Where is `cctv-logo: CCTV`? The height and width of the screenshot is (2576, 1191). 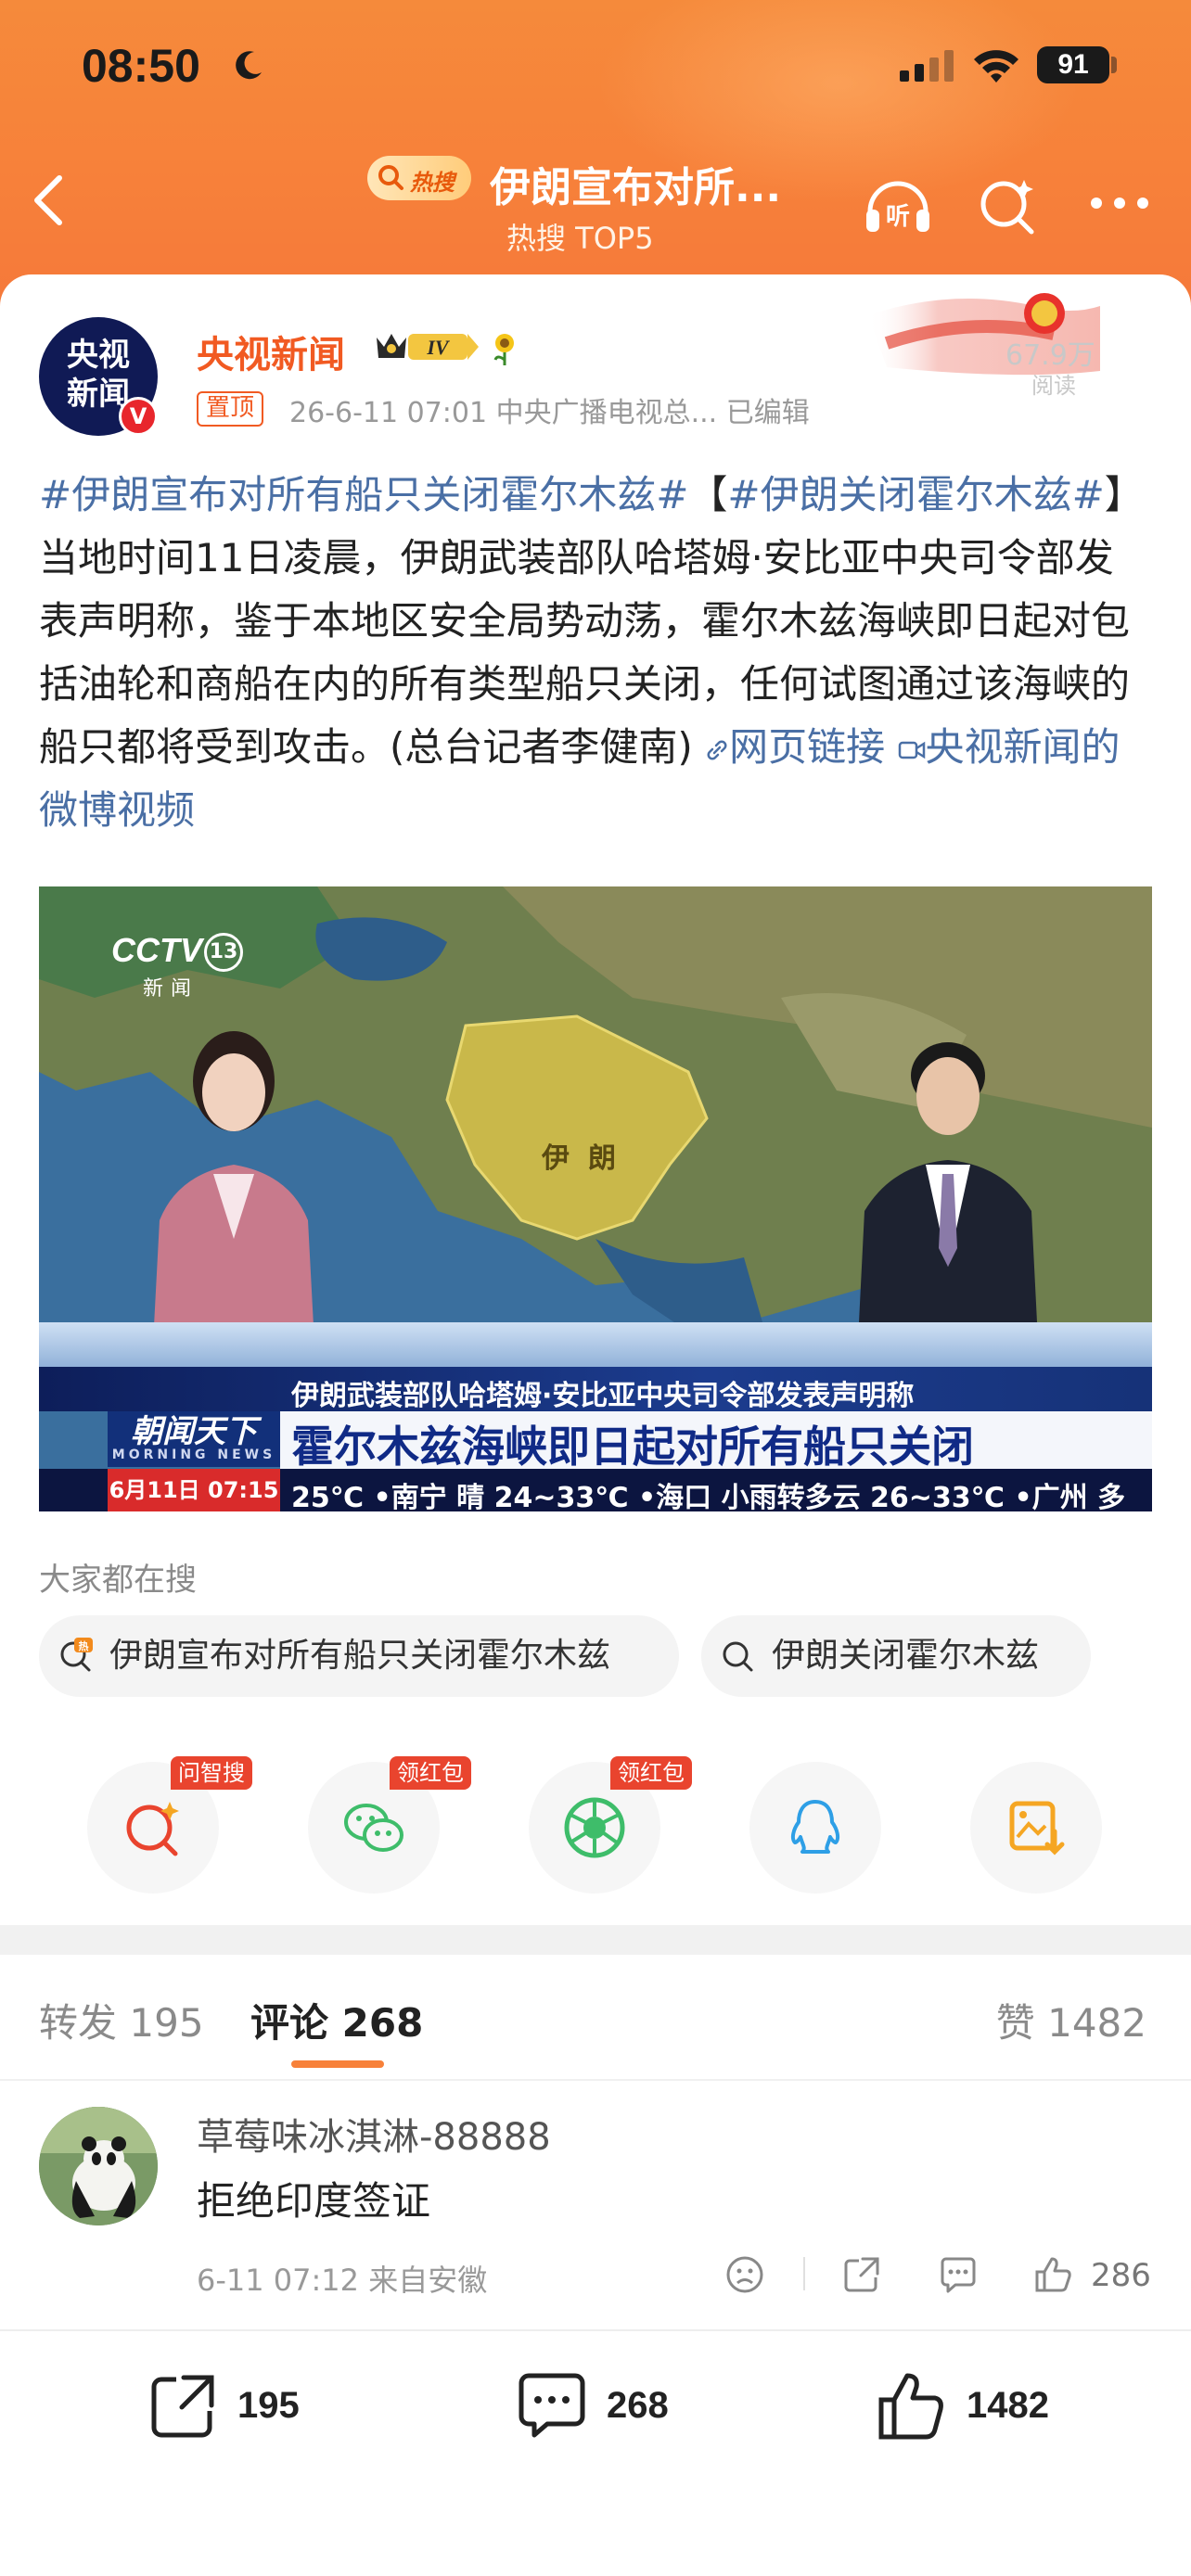
cctv-logo: CCTV is located at coordinates (156, 950).